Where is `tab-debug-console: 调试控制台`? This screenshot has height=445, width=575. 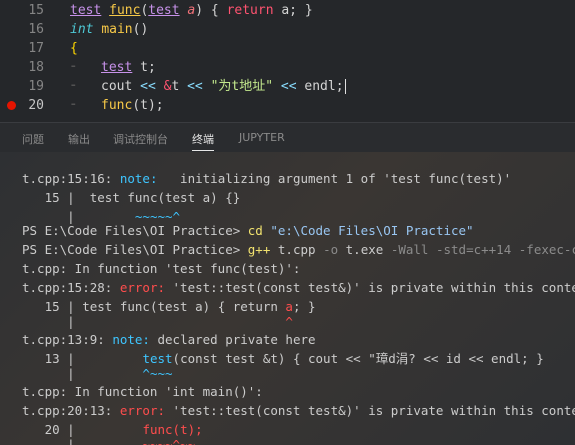
tab-debug-console: 调试控制台 is located at coordinates (140, 139).